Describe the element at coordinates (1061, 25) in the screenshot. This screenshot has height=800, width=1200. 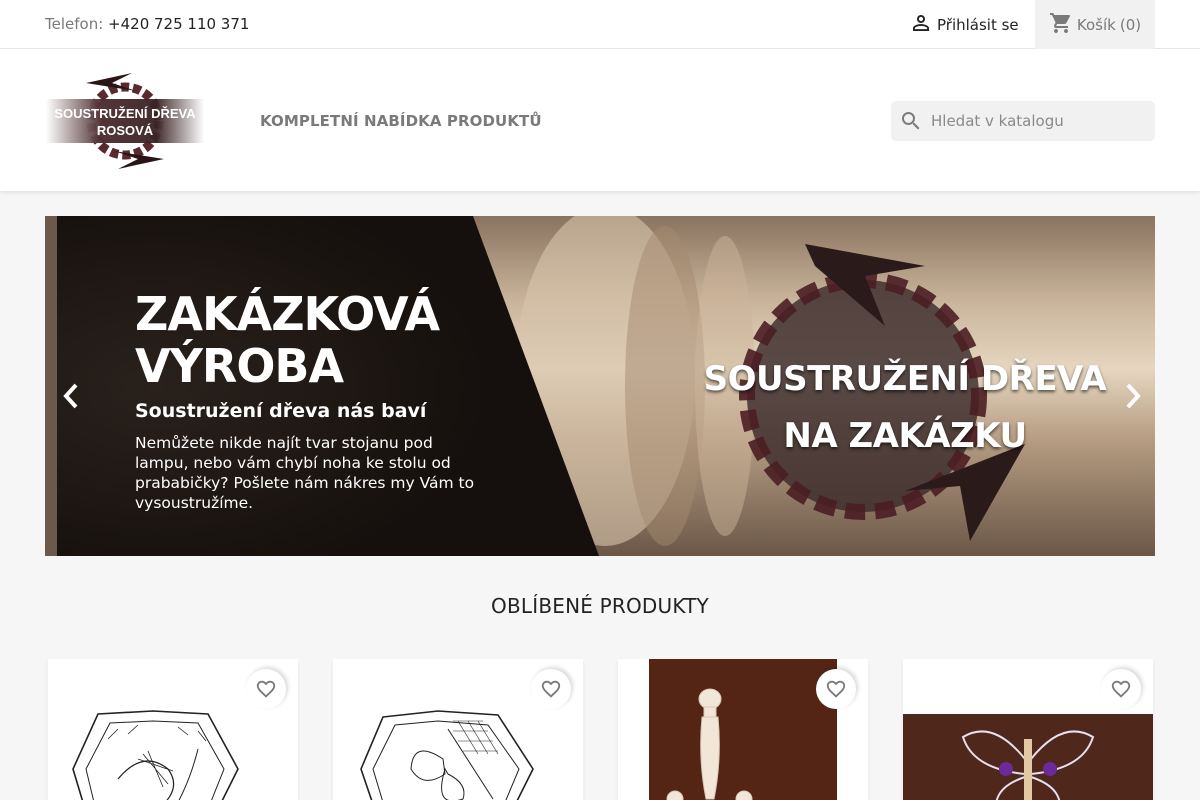
I see `shopping-cart-icon` at that location.